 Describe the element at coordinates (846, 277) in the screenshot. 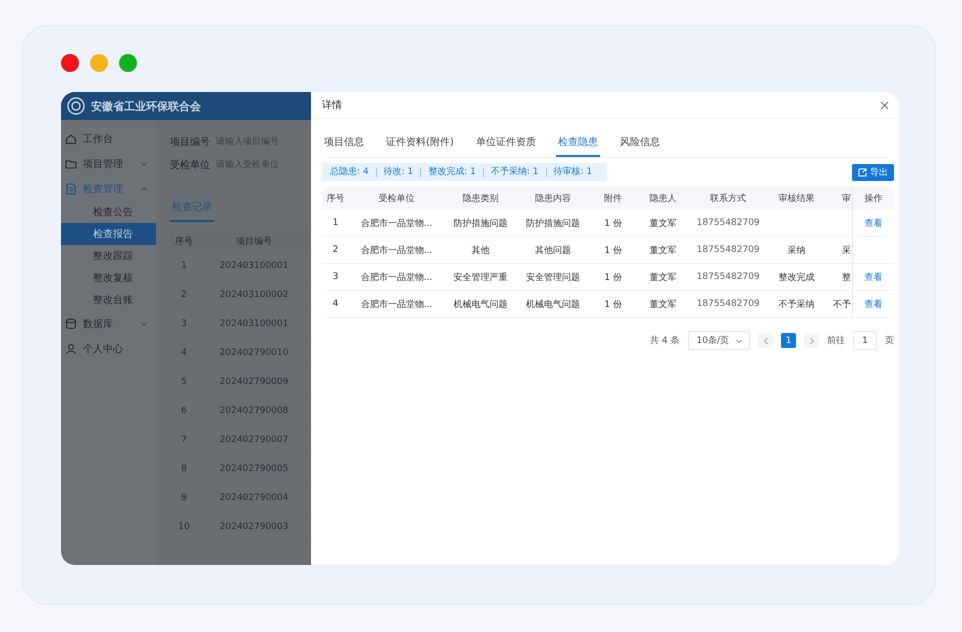

I see `table-cell: 整` at that location.